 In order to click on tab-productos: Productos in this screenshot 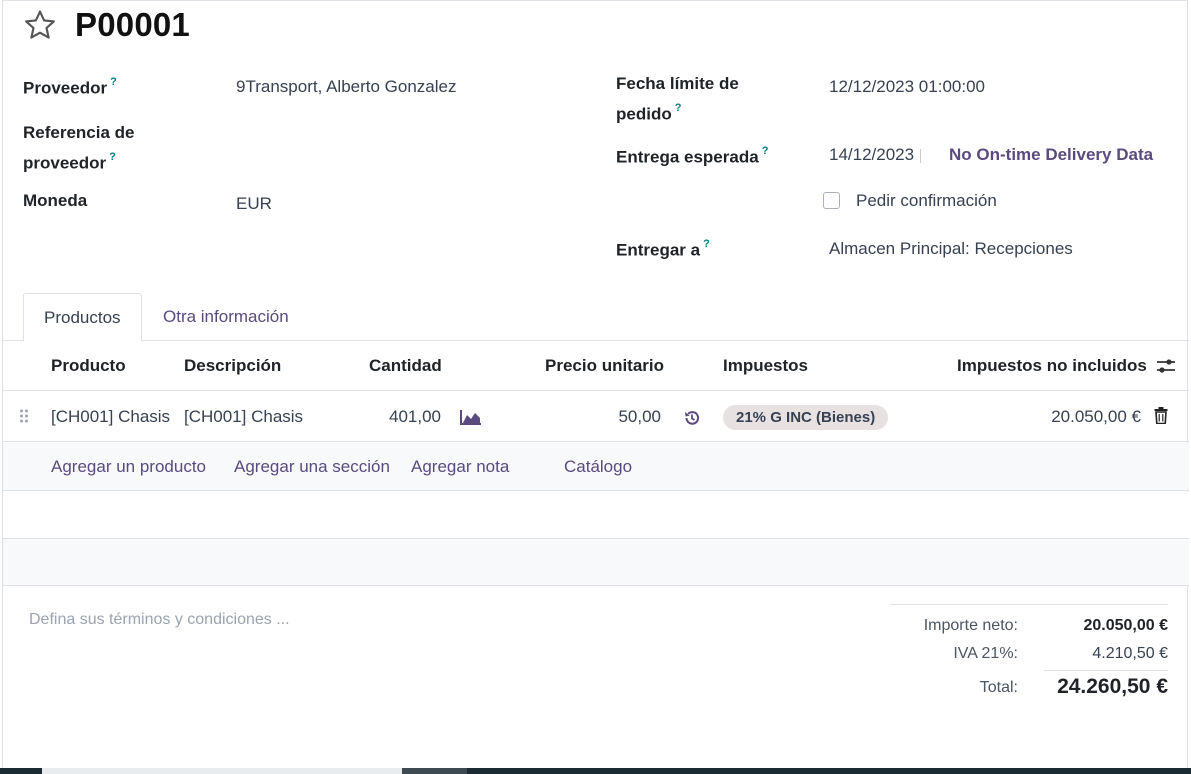, I will do `click(82, 317)`.